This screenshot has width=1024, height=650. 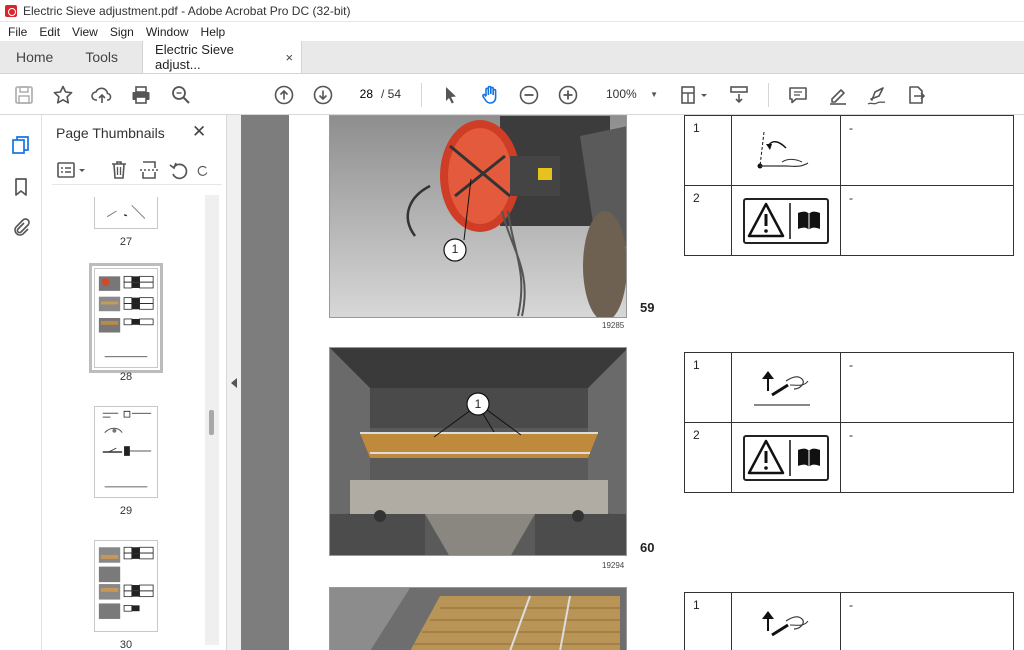 I want to click on tab-bar: Home Tools Electric Sieve adjust... ×, so click(x=512, y=57).